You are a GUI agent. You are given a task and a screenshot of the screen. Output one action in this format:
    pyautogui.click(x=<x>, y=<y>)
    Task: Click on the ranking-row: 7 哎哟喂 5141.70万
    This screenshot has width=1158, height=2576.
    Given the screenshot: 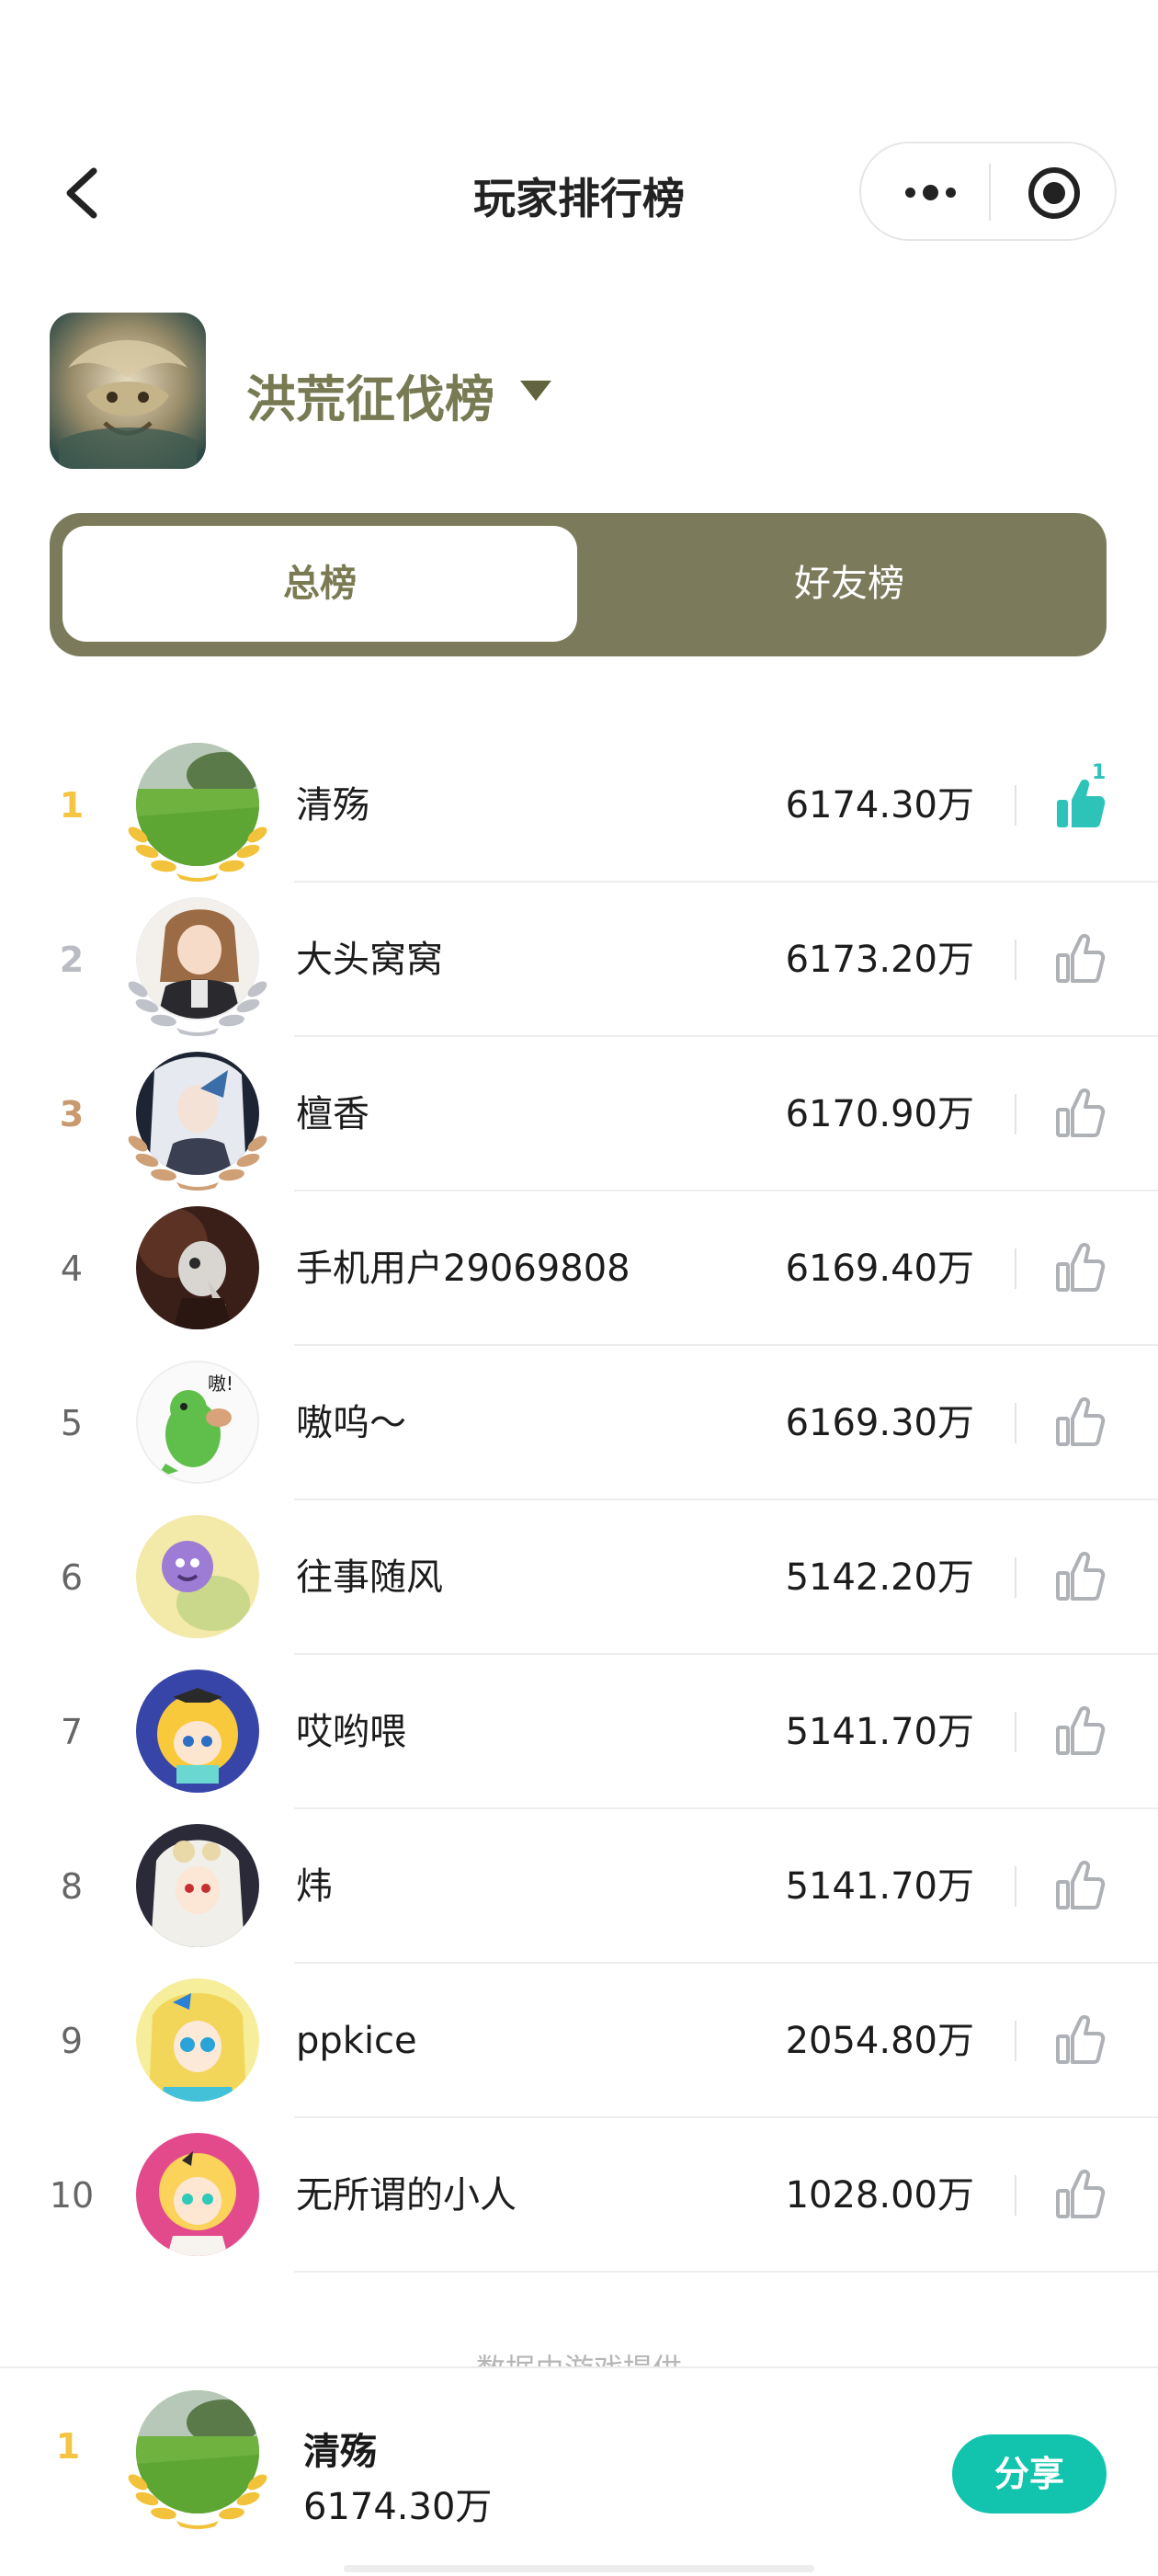 What is the action you would take?
    pyautogui.click(x=579, y=1732)
    